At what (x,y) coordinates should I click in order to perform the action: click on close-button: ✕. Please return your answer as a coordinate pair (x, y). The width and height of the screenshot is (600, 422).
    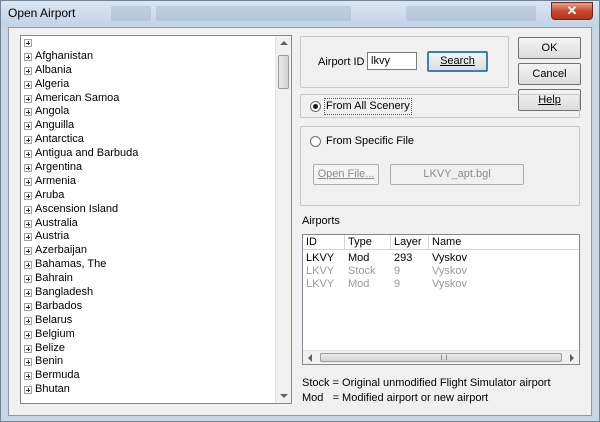
    Looking at the image, I should click on (572, 11).